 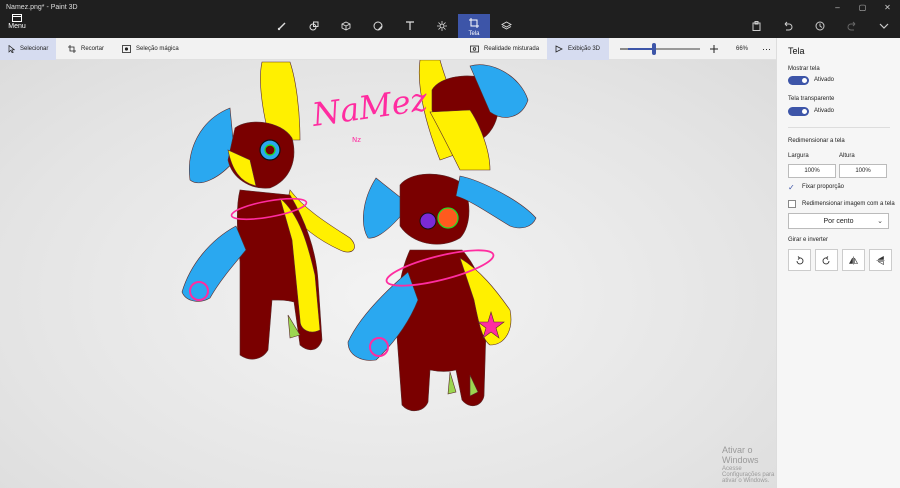 I want to click on flip-horizontal-icon, so click(x=853, y=260).